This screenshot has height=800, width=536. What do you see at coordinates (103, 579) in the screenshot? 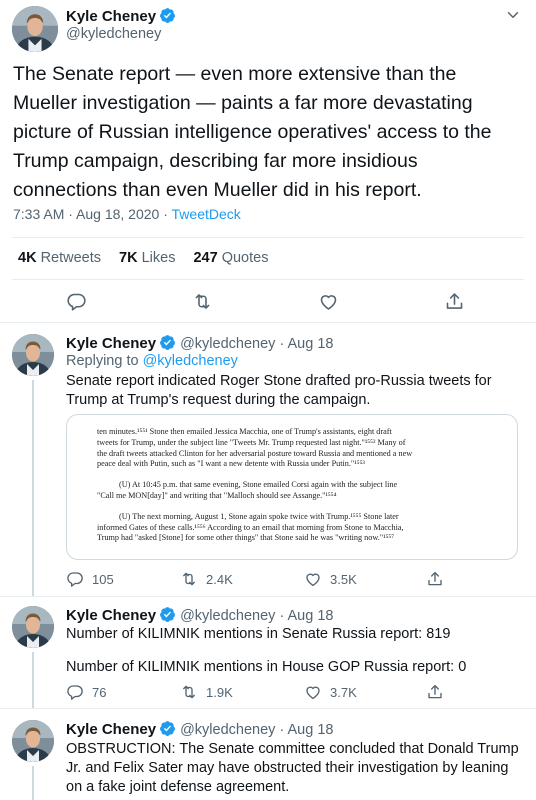
I see `reply-count: 105` at bounding box center [103, 579].